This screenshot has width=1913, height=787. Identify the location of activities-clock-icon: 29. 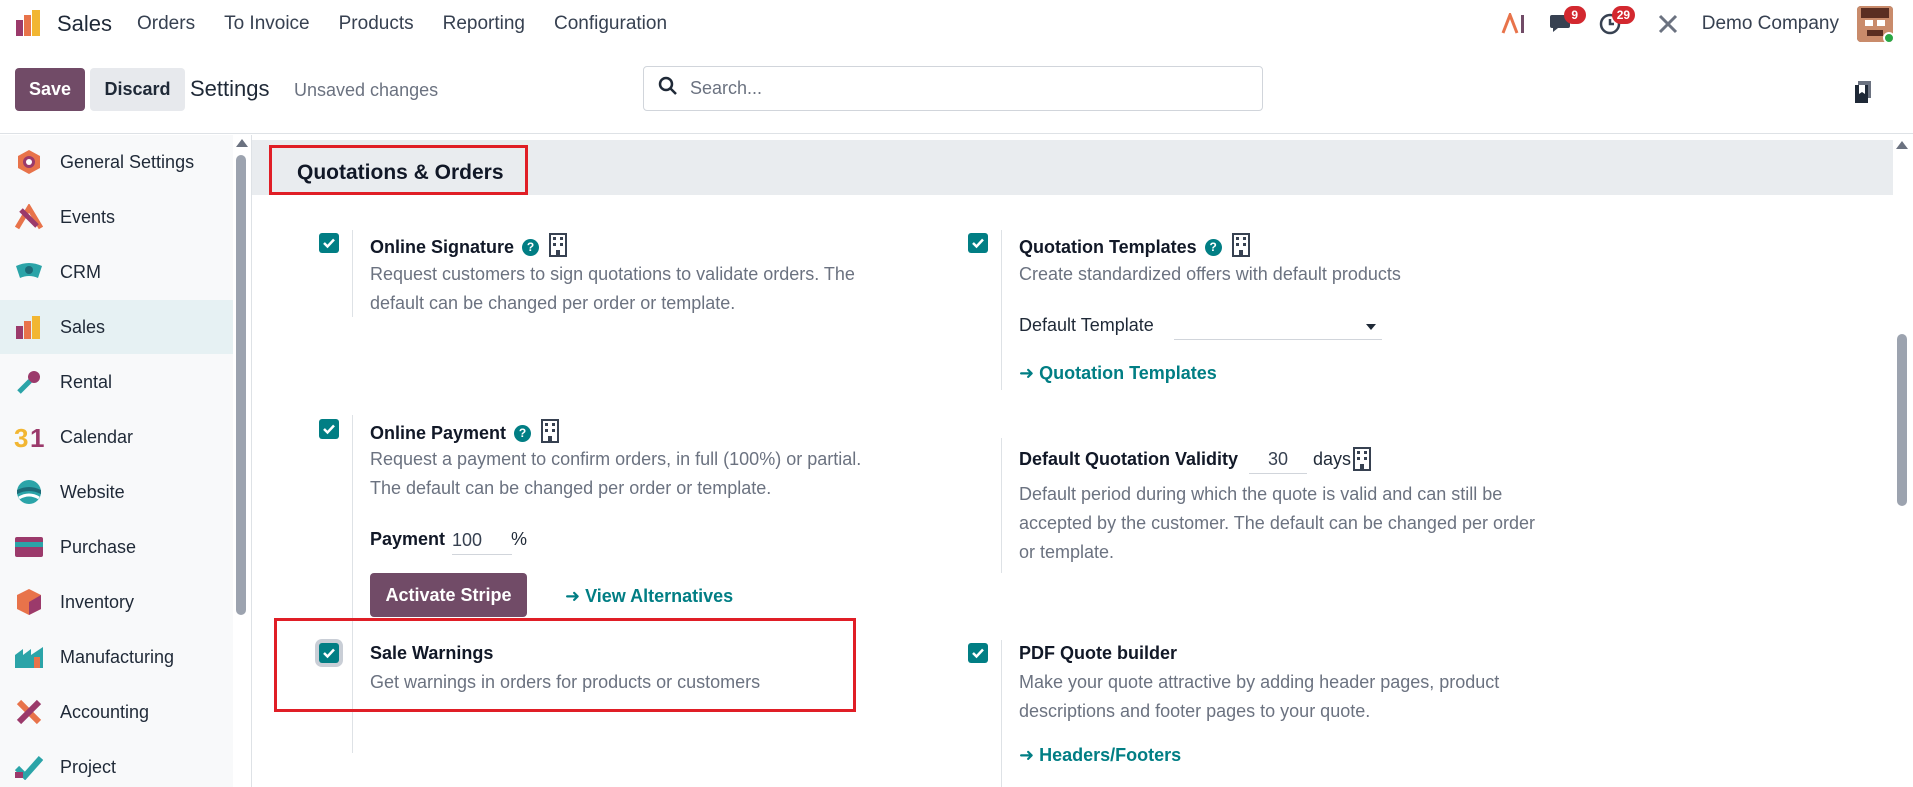
(1616, 22).